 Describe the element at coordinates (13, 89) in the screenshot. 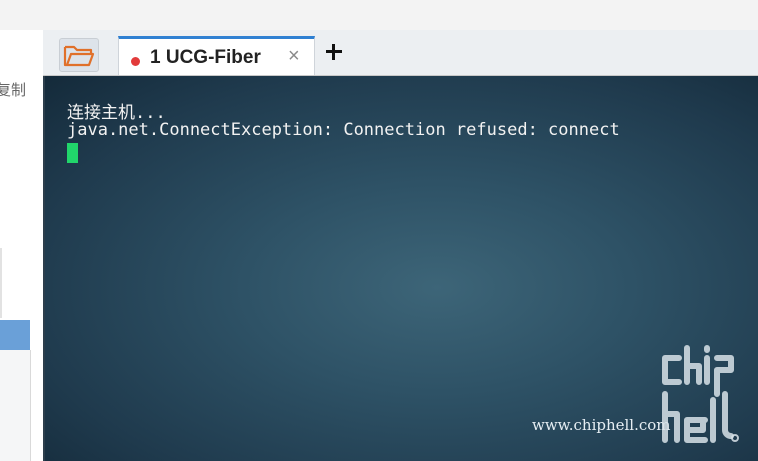

I see `left-pane-partial-label: 复制` at that location.